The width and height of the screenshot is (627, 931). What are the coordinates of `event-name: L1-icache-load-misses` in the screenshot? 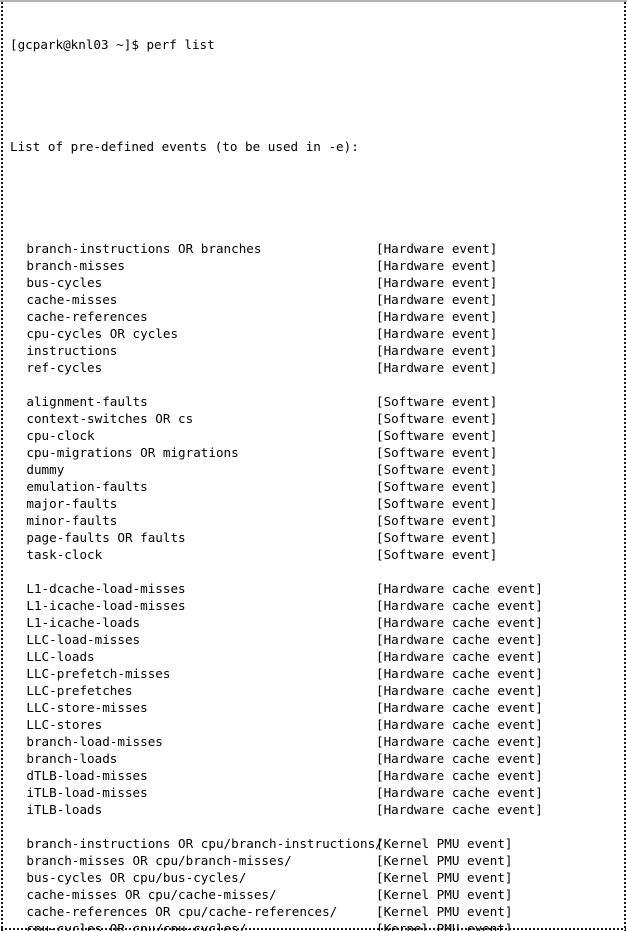 It's located at (106, 605).